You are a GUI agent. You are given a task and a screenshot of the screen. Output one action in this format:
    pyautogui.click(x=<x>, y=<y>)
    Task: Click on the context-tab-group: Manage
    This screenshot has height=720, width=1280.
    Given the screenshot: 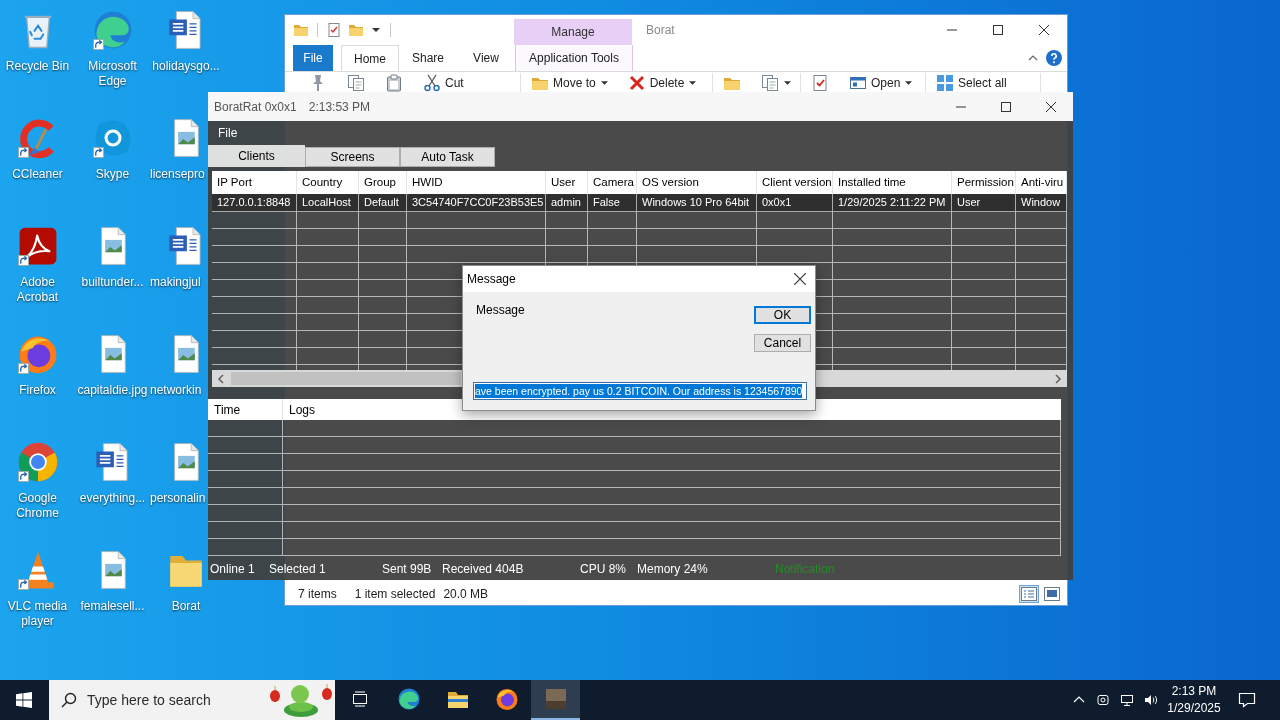 What is the action you would take?
    pyautogui.click(x=573, y=32)
    